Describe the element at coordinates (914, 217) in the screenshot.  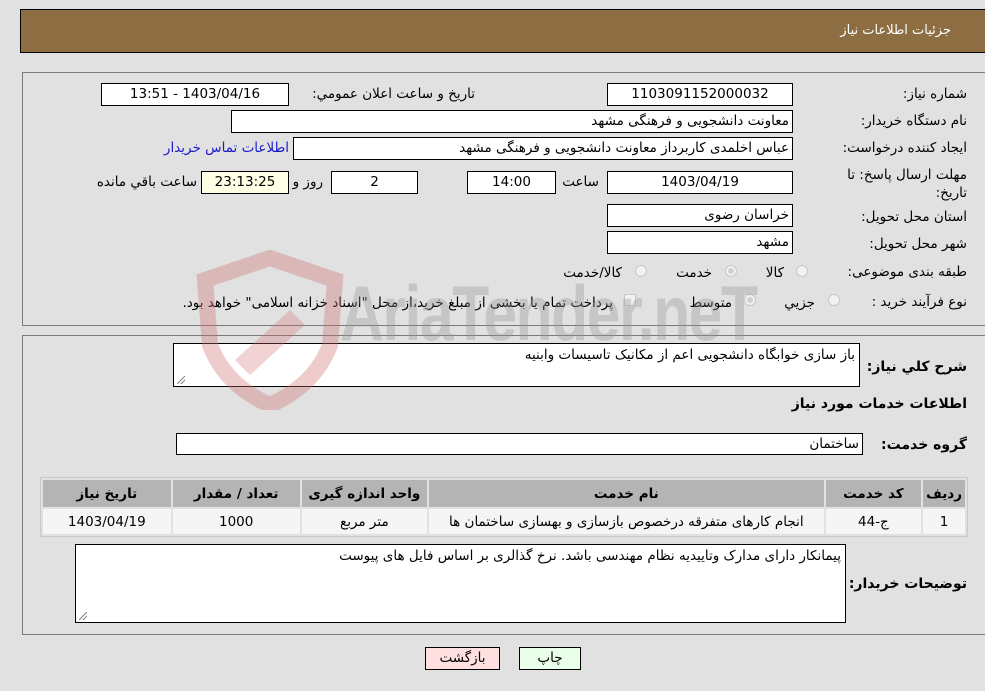
I see `province-label: استان محل تحویل:` at that location.